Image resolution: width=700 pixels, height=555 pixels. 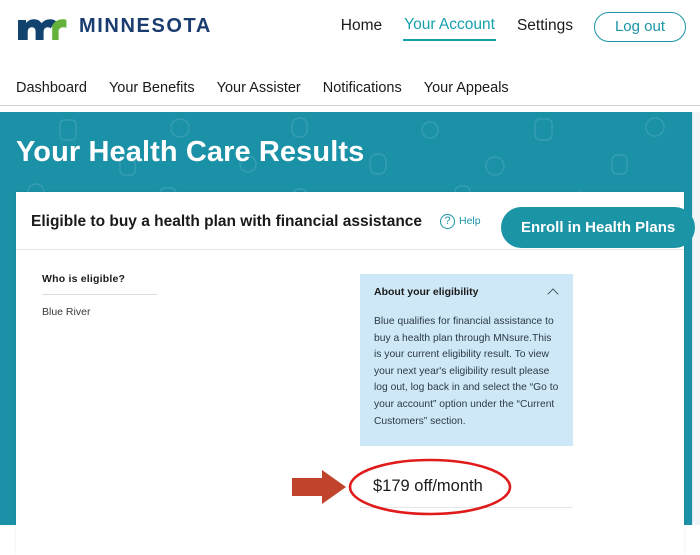 What do you see at coordinates (447, 221) in the screenshot?
I see `question-circle-icon: ?` at bounding box center [447, 221].